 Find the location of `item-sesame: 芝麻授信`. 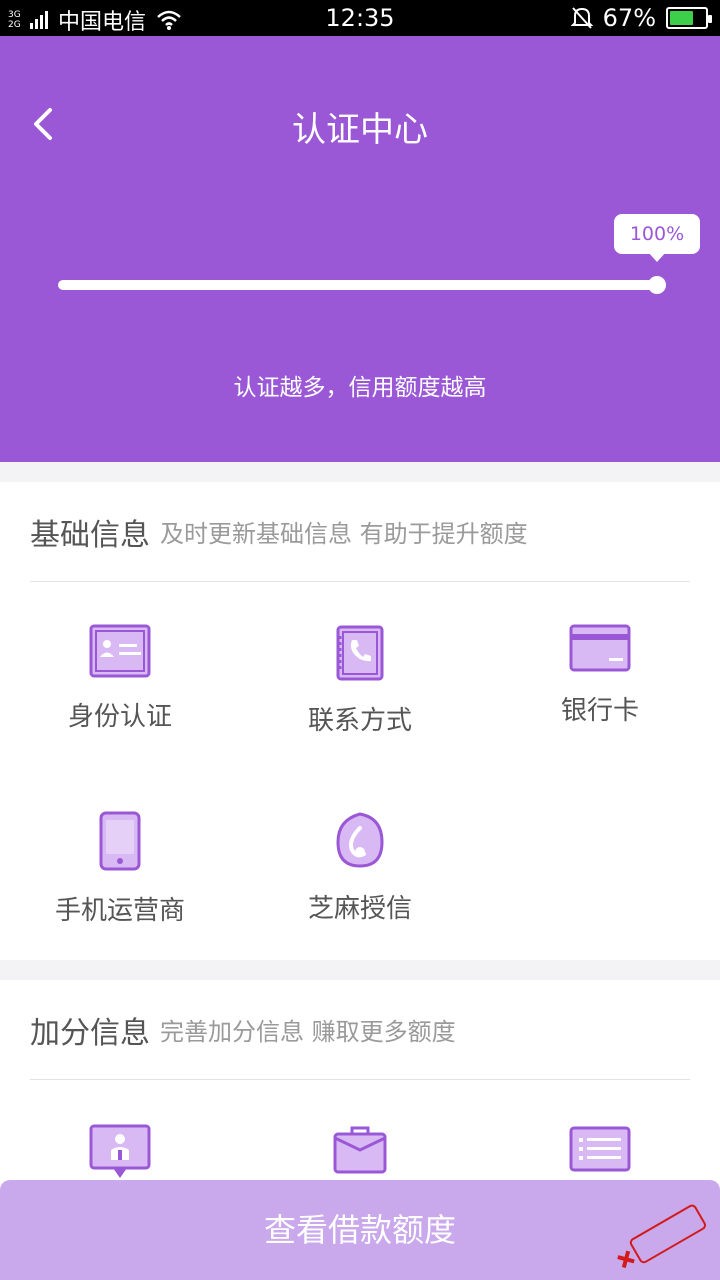

item-sesame: 芝麻授信 is located at coordinates (360, 867).